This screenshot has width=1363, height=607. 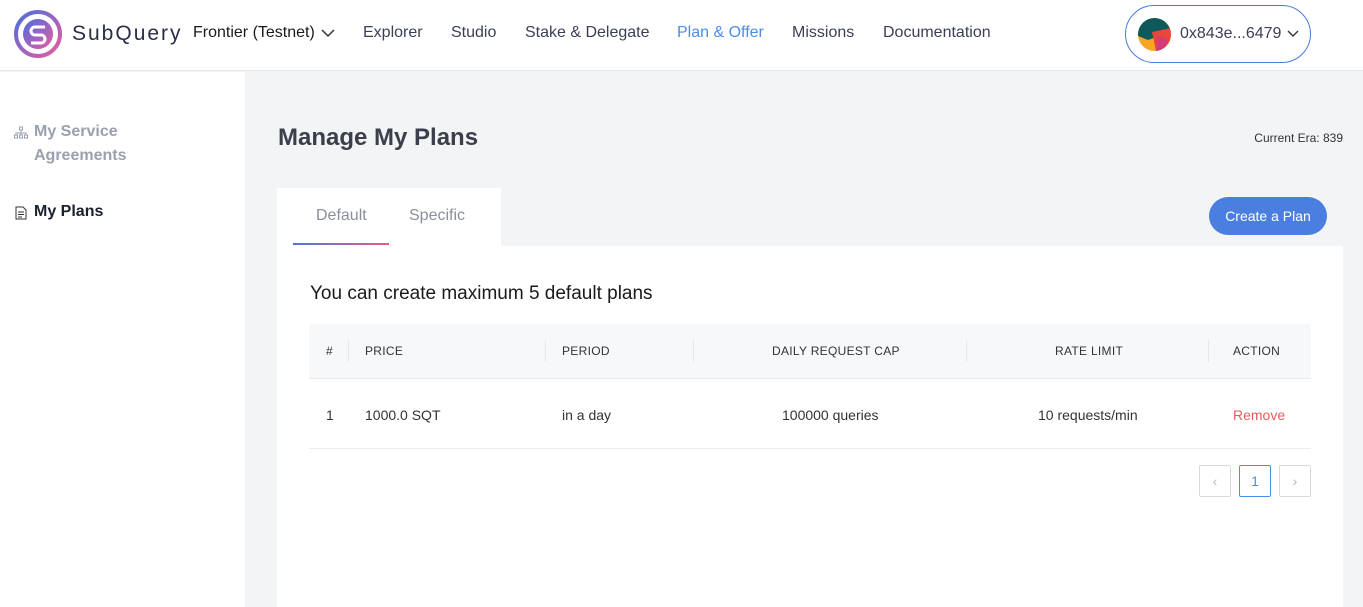 What do you see at coordinates (341, 244) in the screenshot?
I see `active-tab-indicator` at bounding box center [341, 244].